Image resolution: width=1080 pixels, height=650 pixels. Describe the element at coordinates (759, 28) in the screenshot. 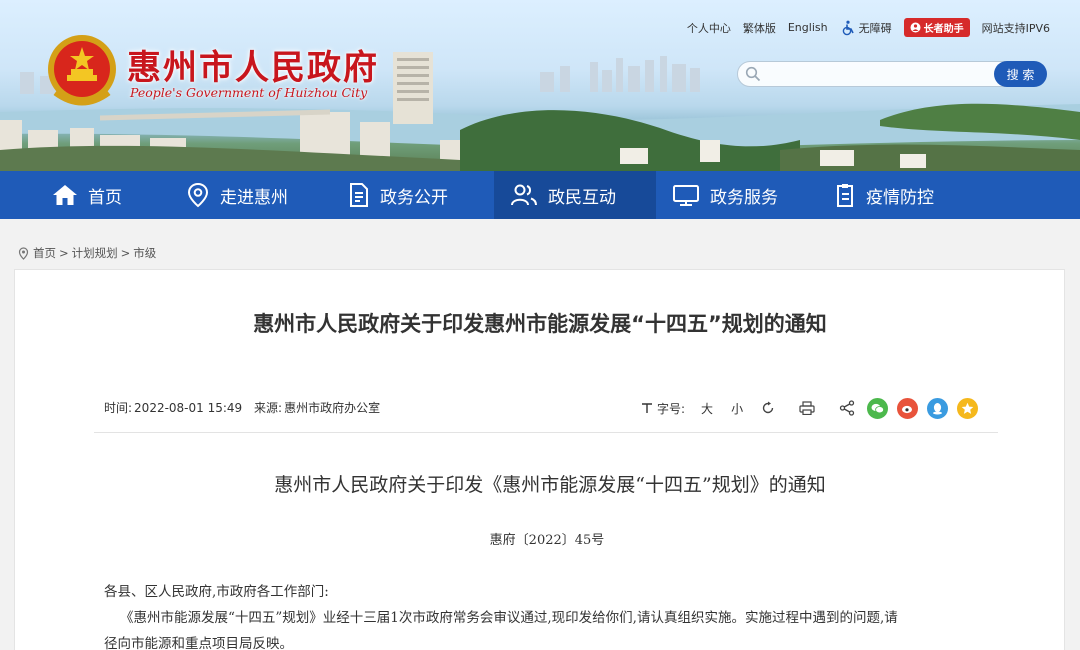

I see `traditional-chinese-link: 繁体版` at that location.